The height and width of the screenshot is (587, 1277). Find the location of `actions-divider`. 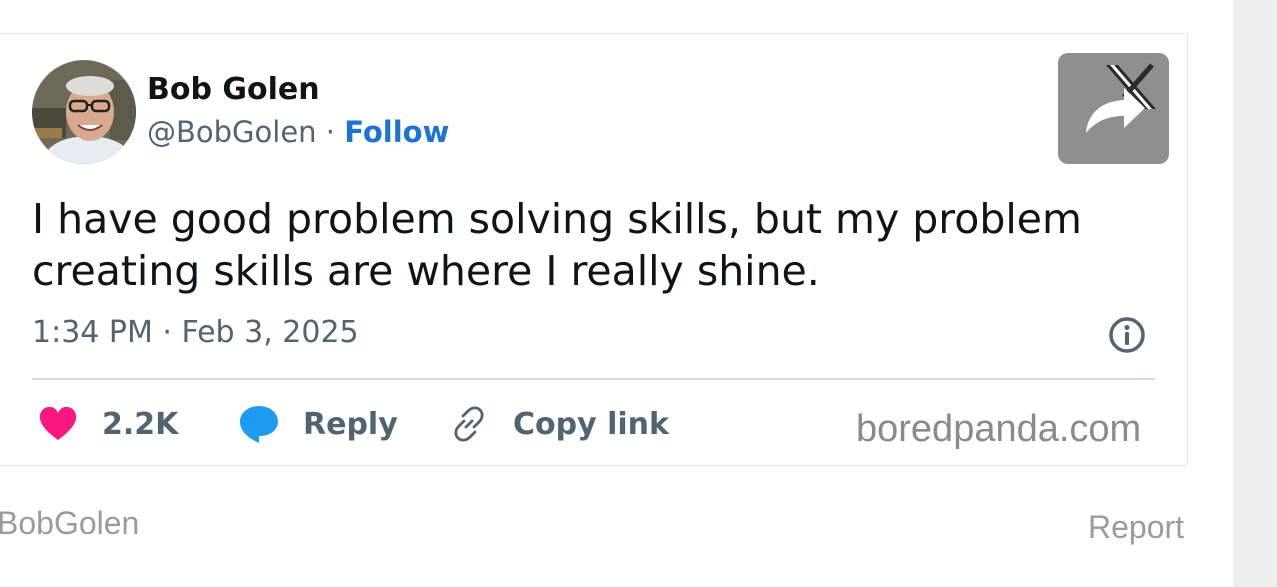

actions-divider is located at coordinates (593, 379).